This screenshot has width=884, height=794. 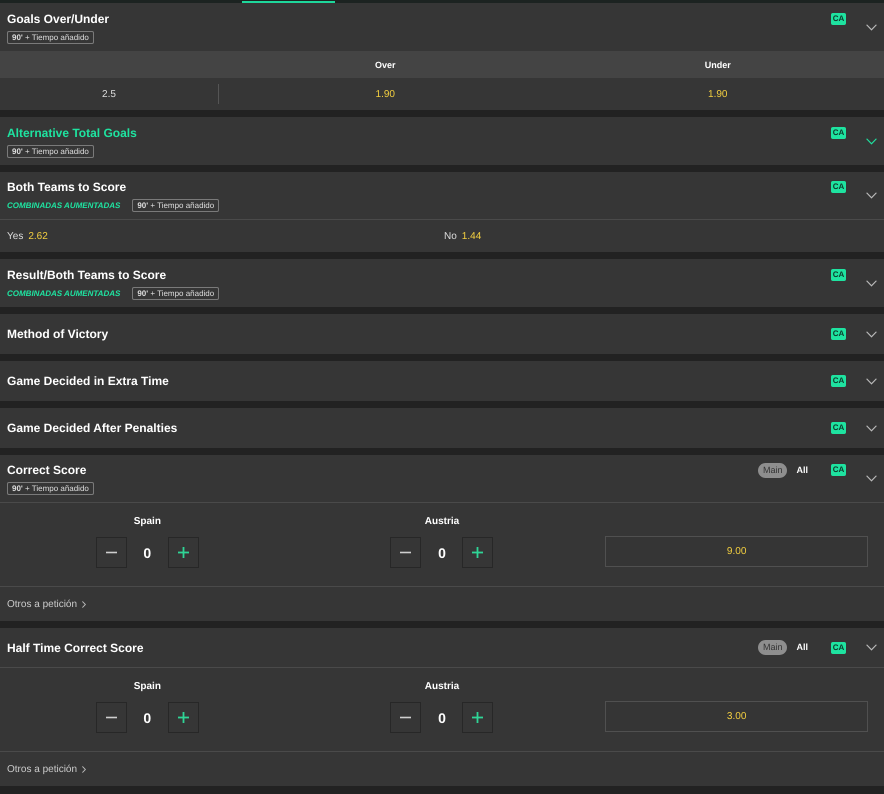 I want to click on market-title: Correct Score, so click(x=46, y=470).